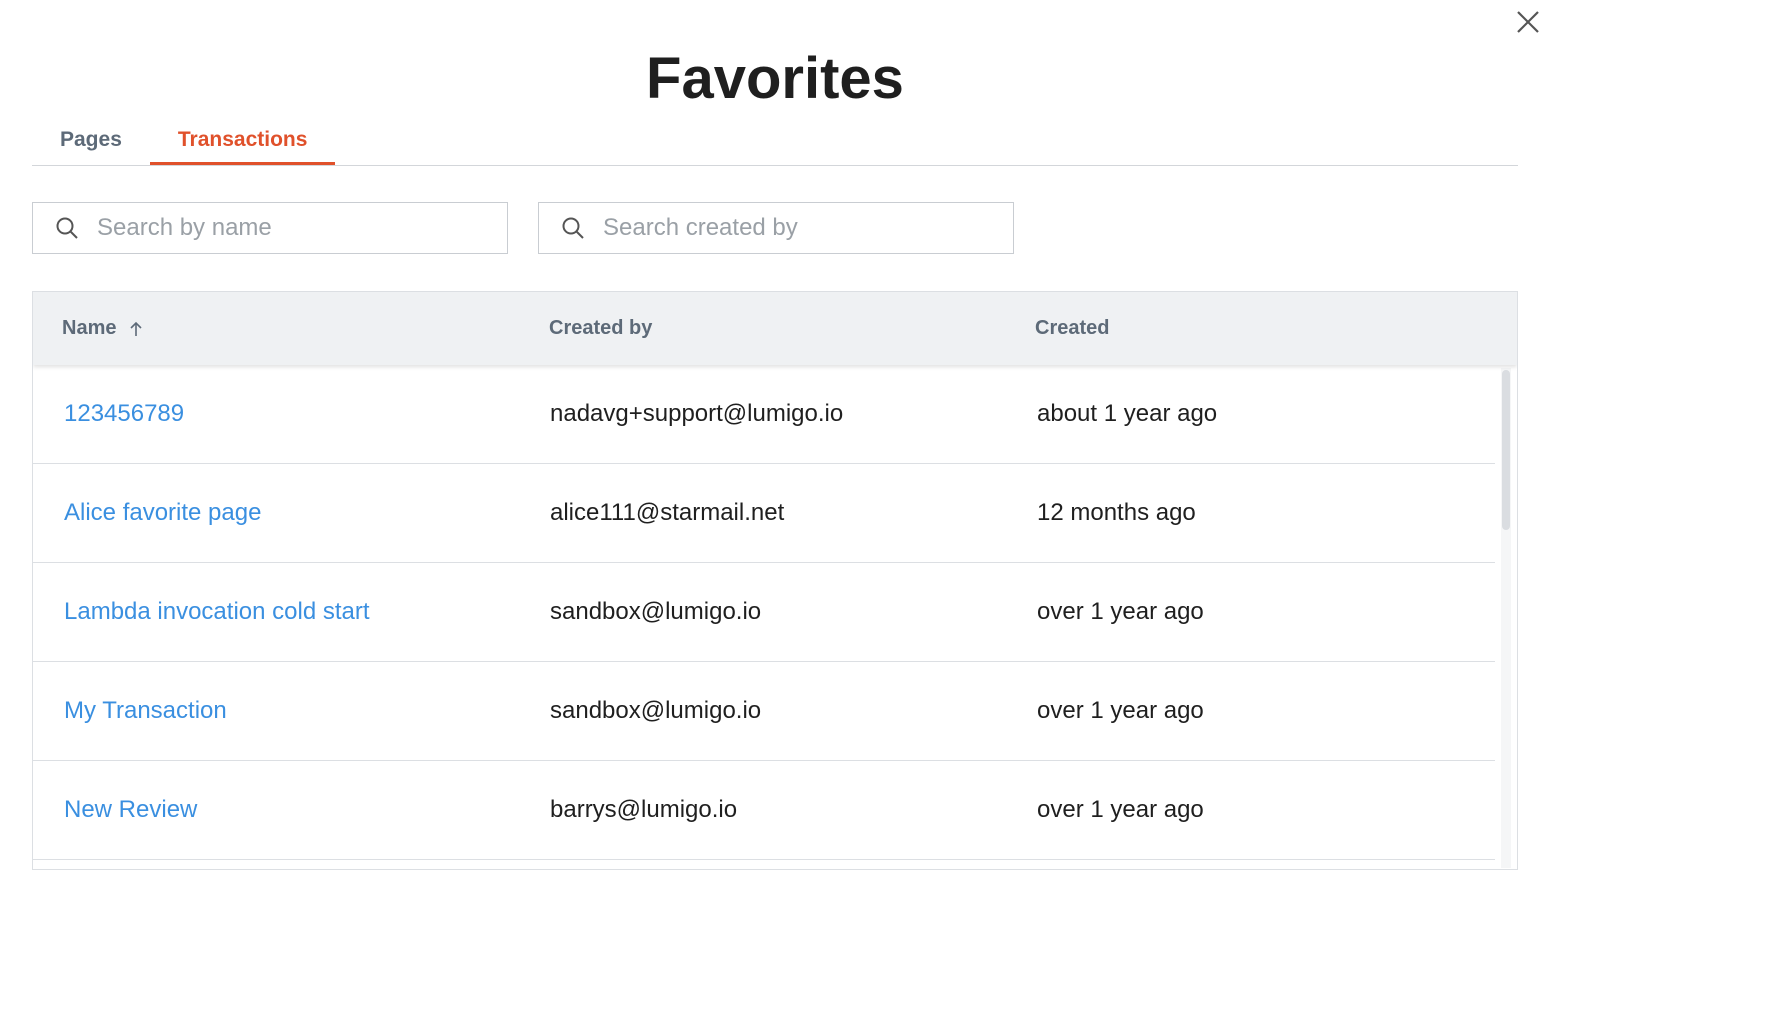 The width and height of the screenshot is (1772, 1022). I want to click on scrollbar-thumb, so click(1506, 450).